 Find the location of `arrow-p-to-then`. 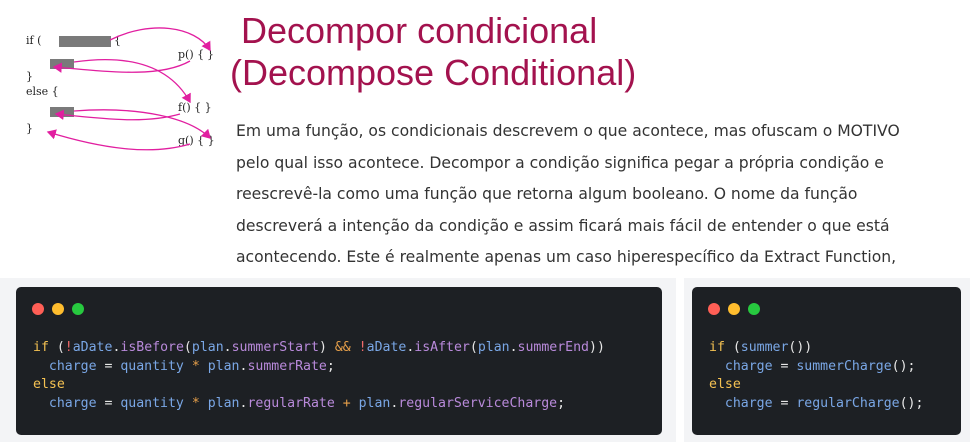

arrow-p-to-then is located at coordinates (121, 66).